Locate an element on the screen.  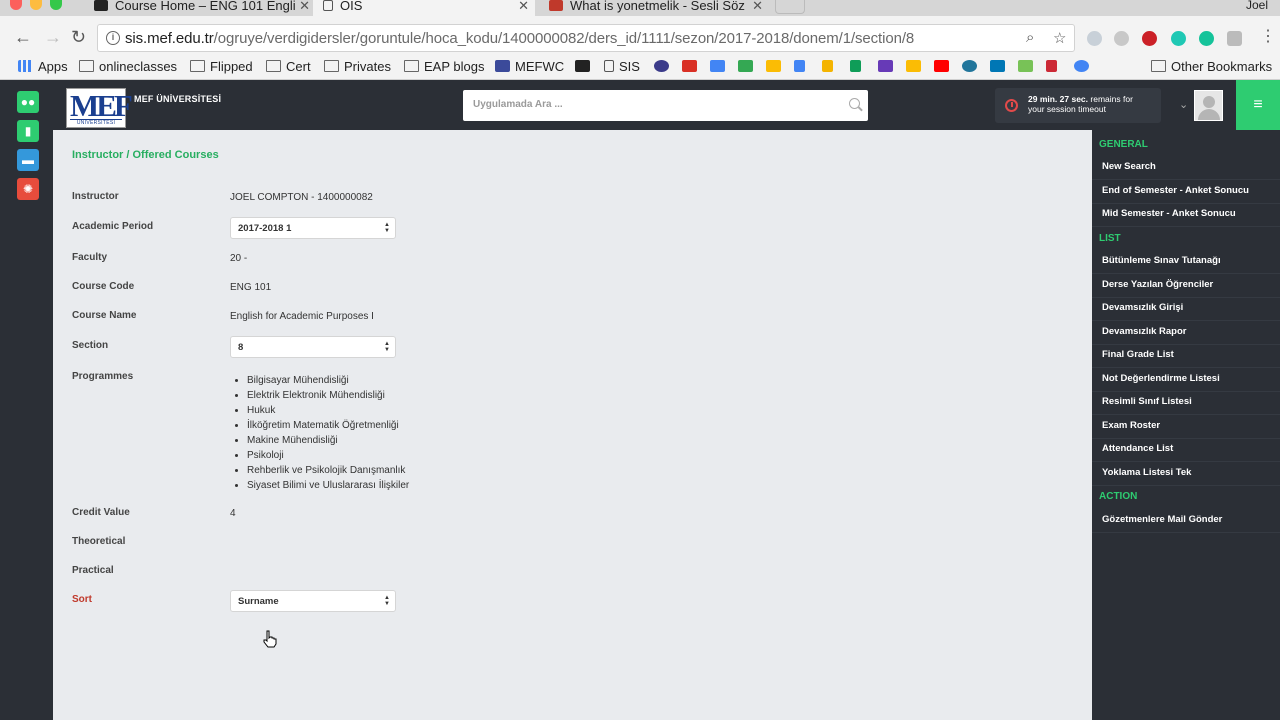
sesli-favicon-icon is located at coordinates (556, 5).